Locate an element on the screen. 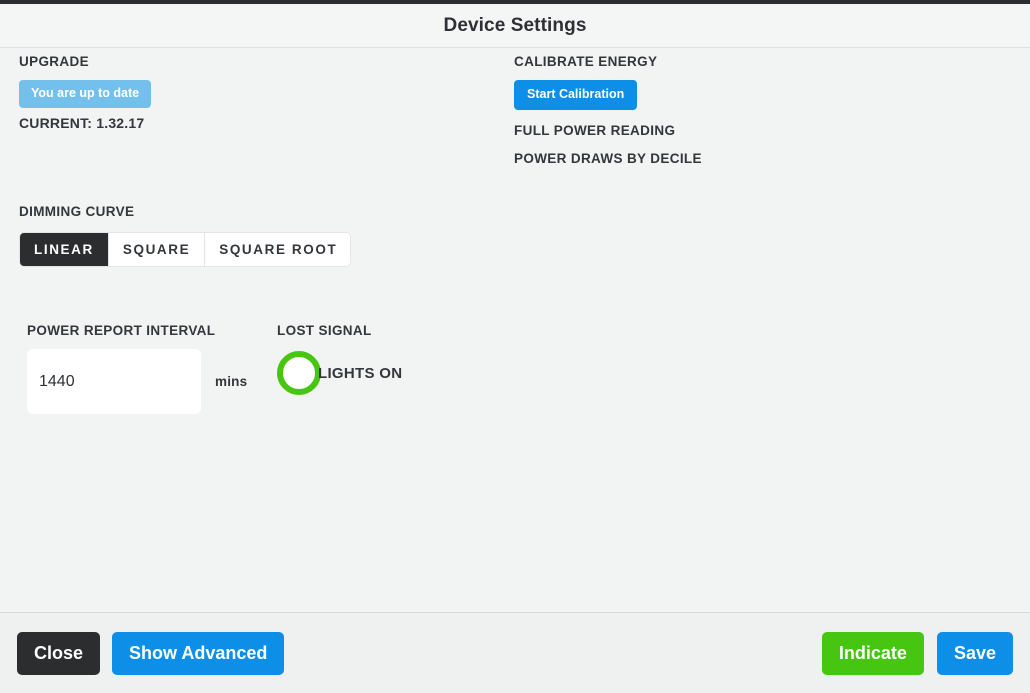 This screenshot has height=693, width=1030. page-title: Device Settings is located at coordinates (515, 25).